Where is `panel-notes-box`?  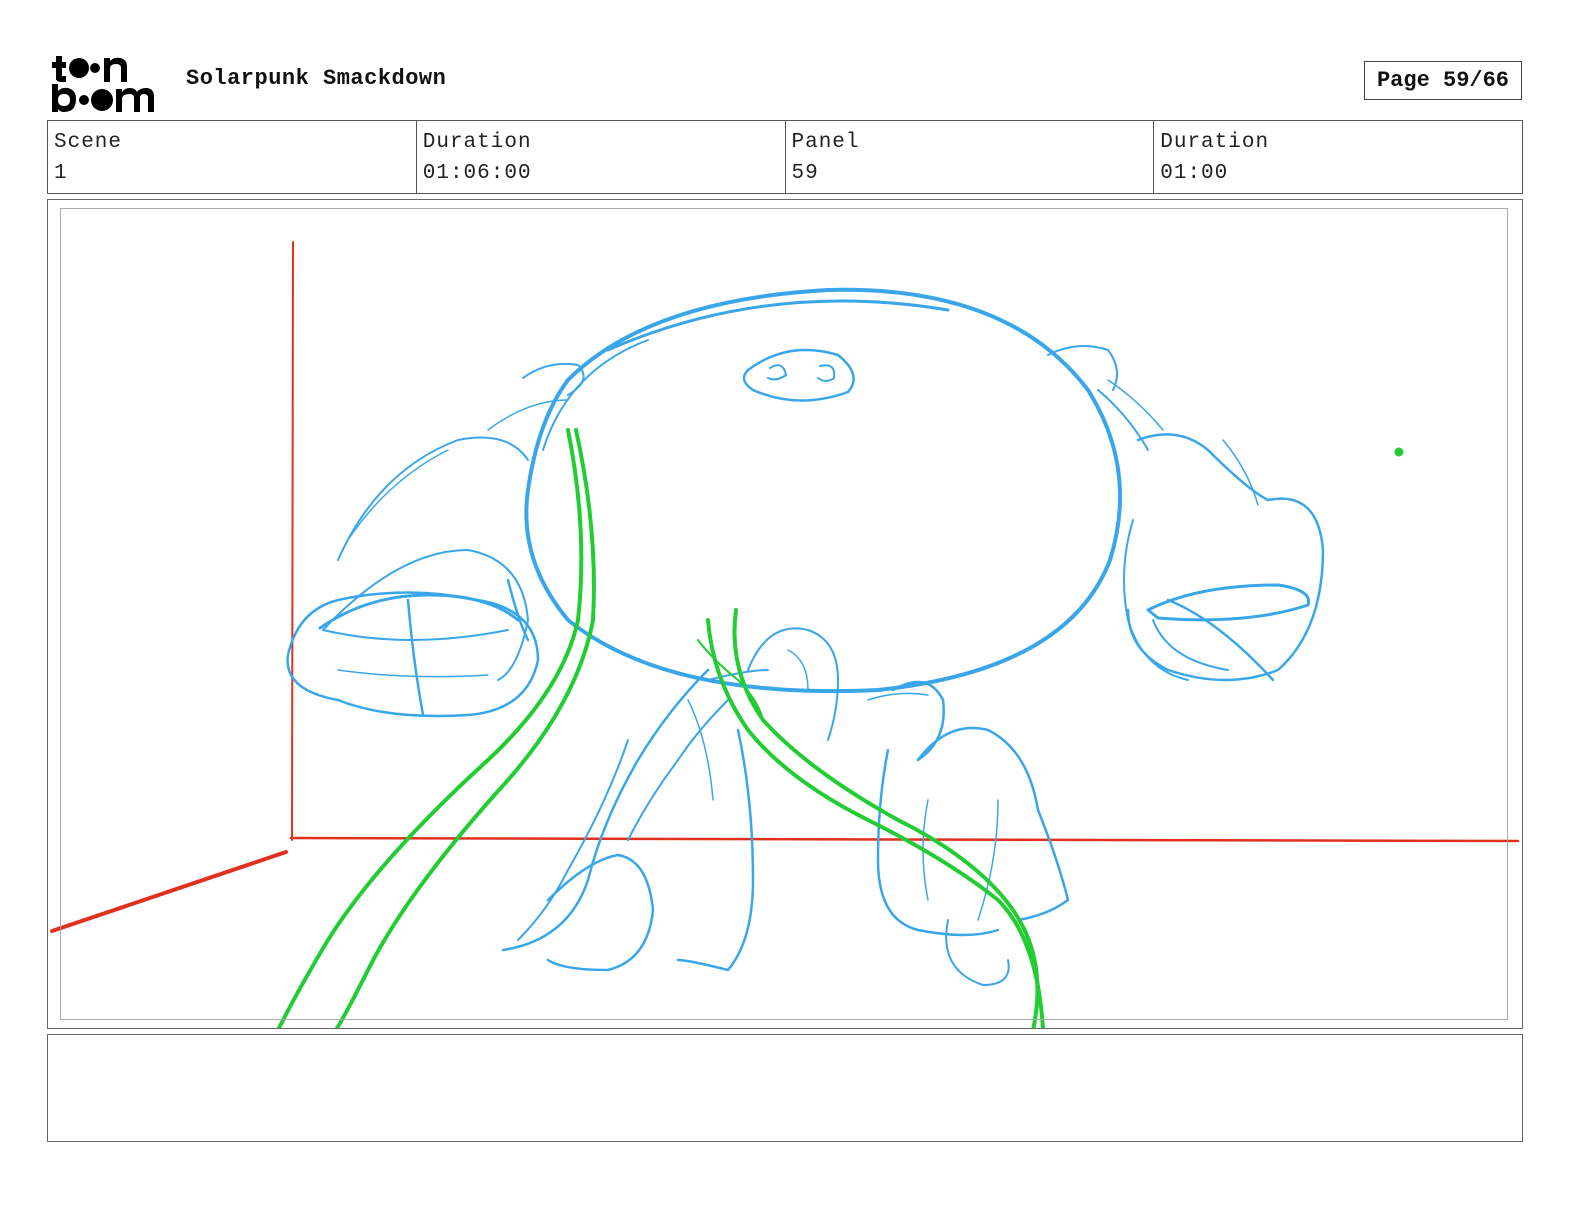
panel-notes-box is located at coordinates (785, 1088).